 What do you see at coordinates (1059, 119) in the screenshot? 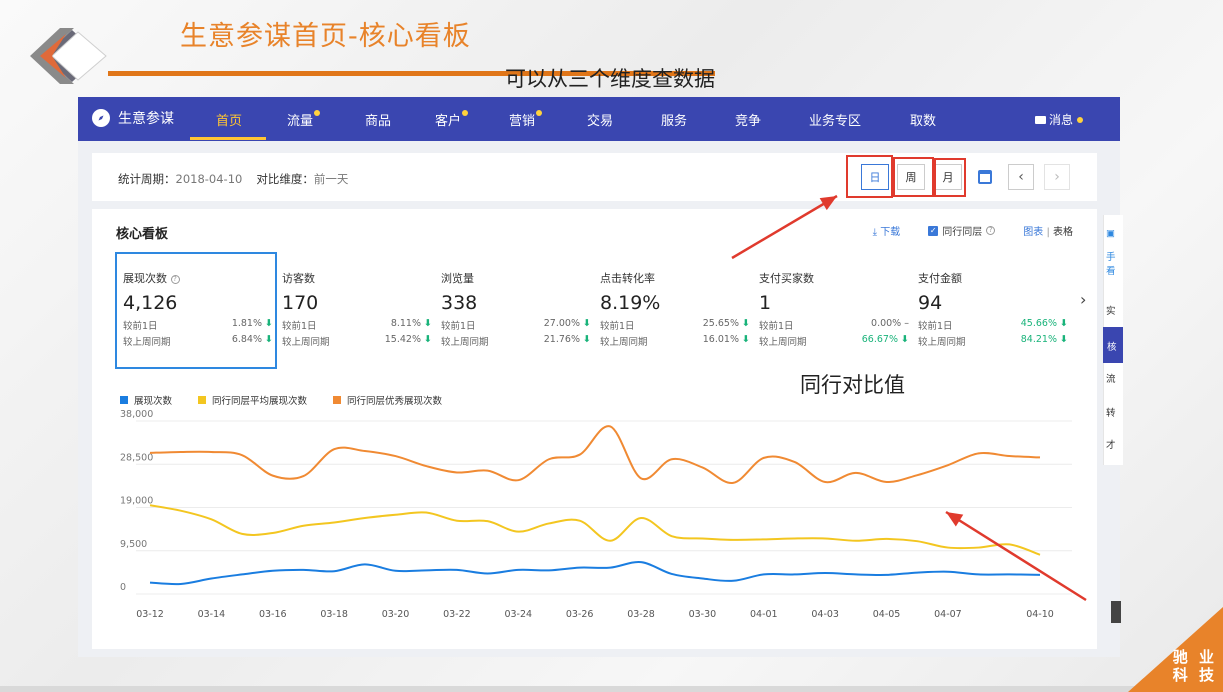
I see `messages-button: 消息` at bounding box center [1059, 119].